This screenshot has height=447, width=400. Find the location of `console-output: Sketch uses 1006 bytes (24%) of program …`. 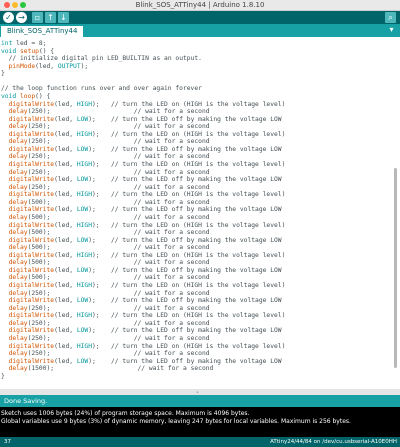

console-output: Sketch uses 1006 bytes (24%) of program … is located at coordinates (200, 422).